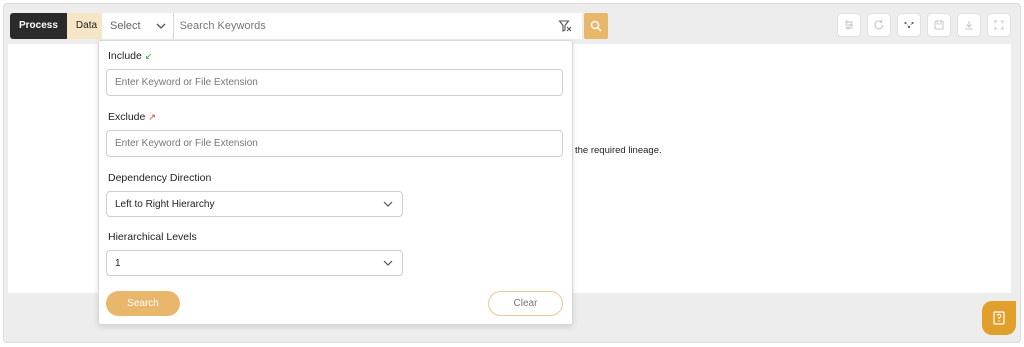 The height and width of the screenshot is (347, 1024). I want to click on dependency-direction-value: Left to Right Hierarchy, so click(165, 204).